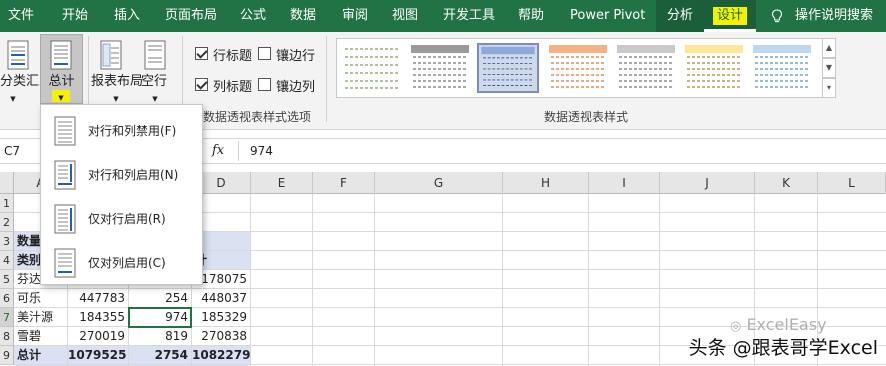 Image resolution: width=886 pixels, height=366 pixels. Describe the element at coordinates (218, 151) in the screenshot. I see `insert-function-button: fx` at that location.